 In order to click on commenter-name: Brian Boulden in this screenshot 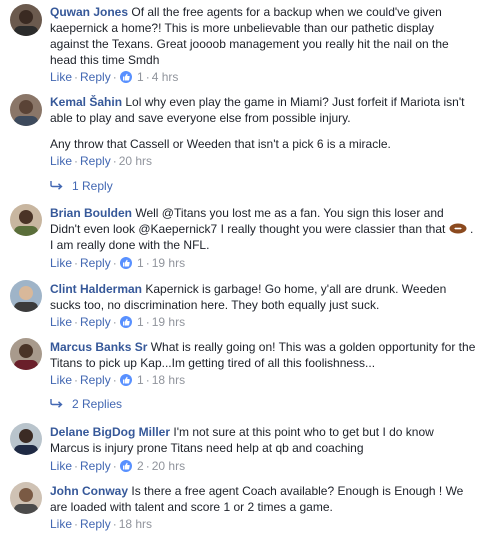, I will do `click(91, 213)`.